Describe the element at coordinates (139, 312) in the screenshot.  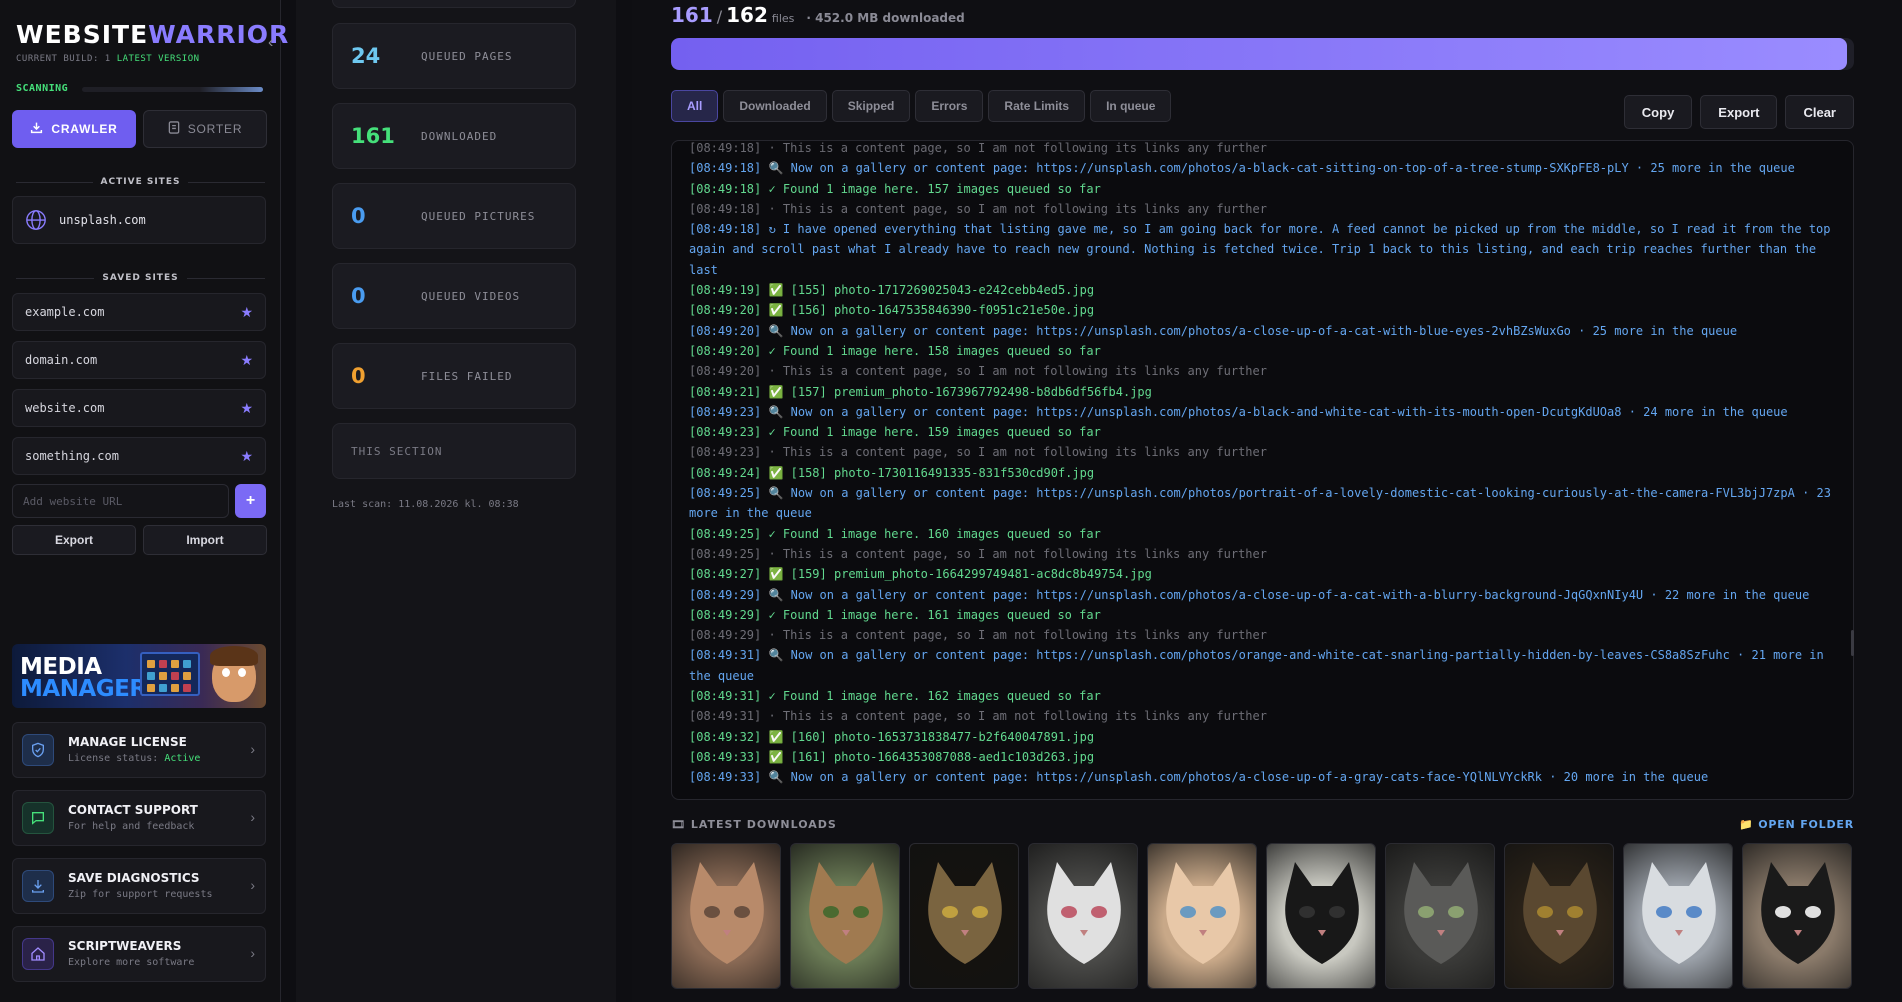
I see `saved-site-item: example.com ★` at that location.